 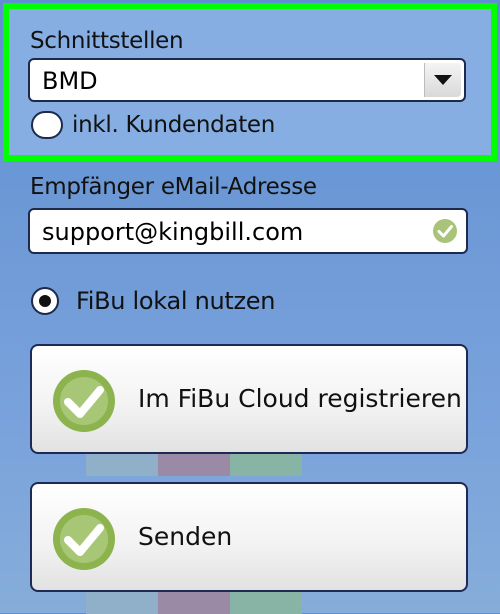 I want to click on recipient-email-label: Empfänger eMail-Adresse, so click(x=173, y=187).